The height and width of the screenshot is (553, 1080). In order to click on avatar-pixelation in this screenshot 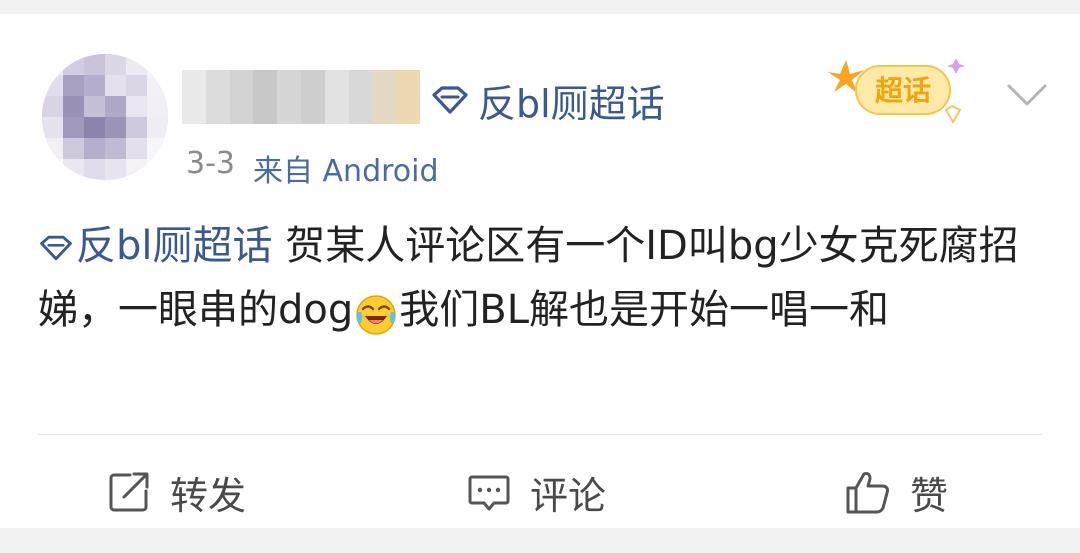, I will do `click(105, 117)`.